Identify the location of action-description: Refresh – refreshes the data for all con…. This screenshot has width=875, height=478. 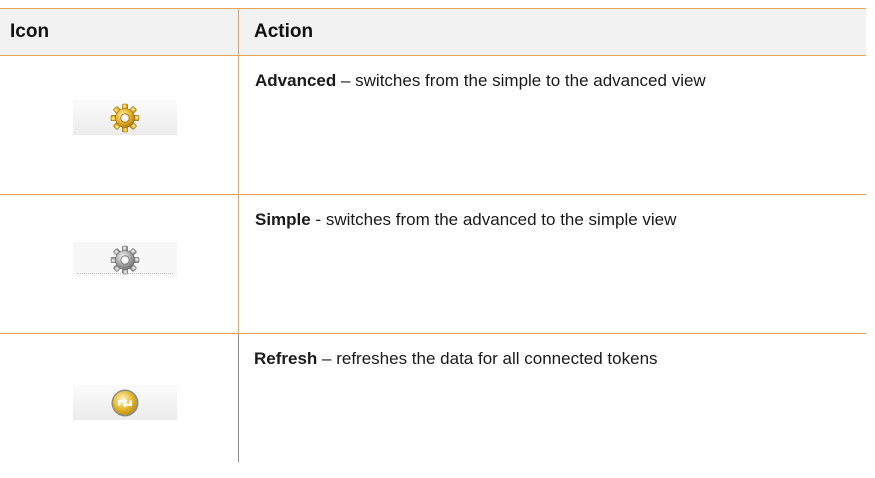
(456, 359).